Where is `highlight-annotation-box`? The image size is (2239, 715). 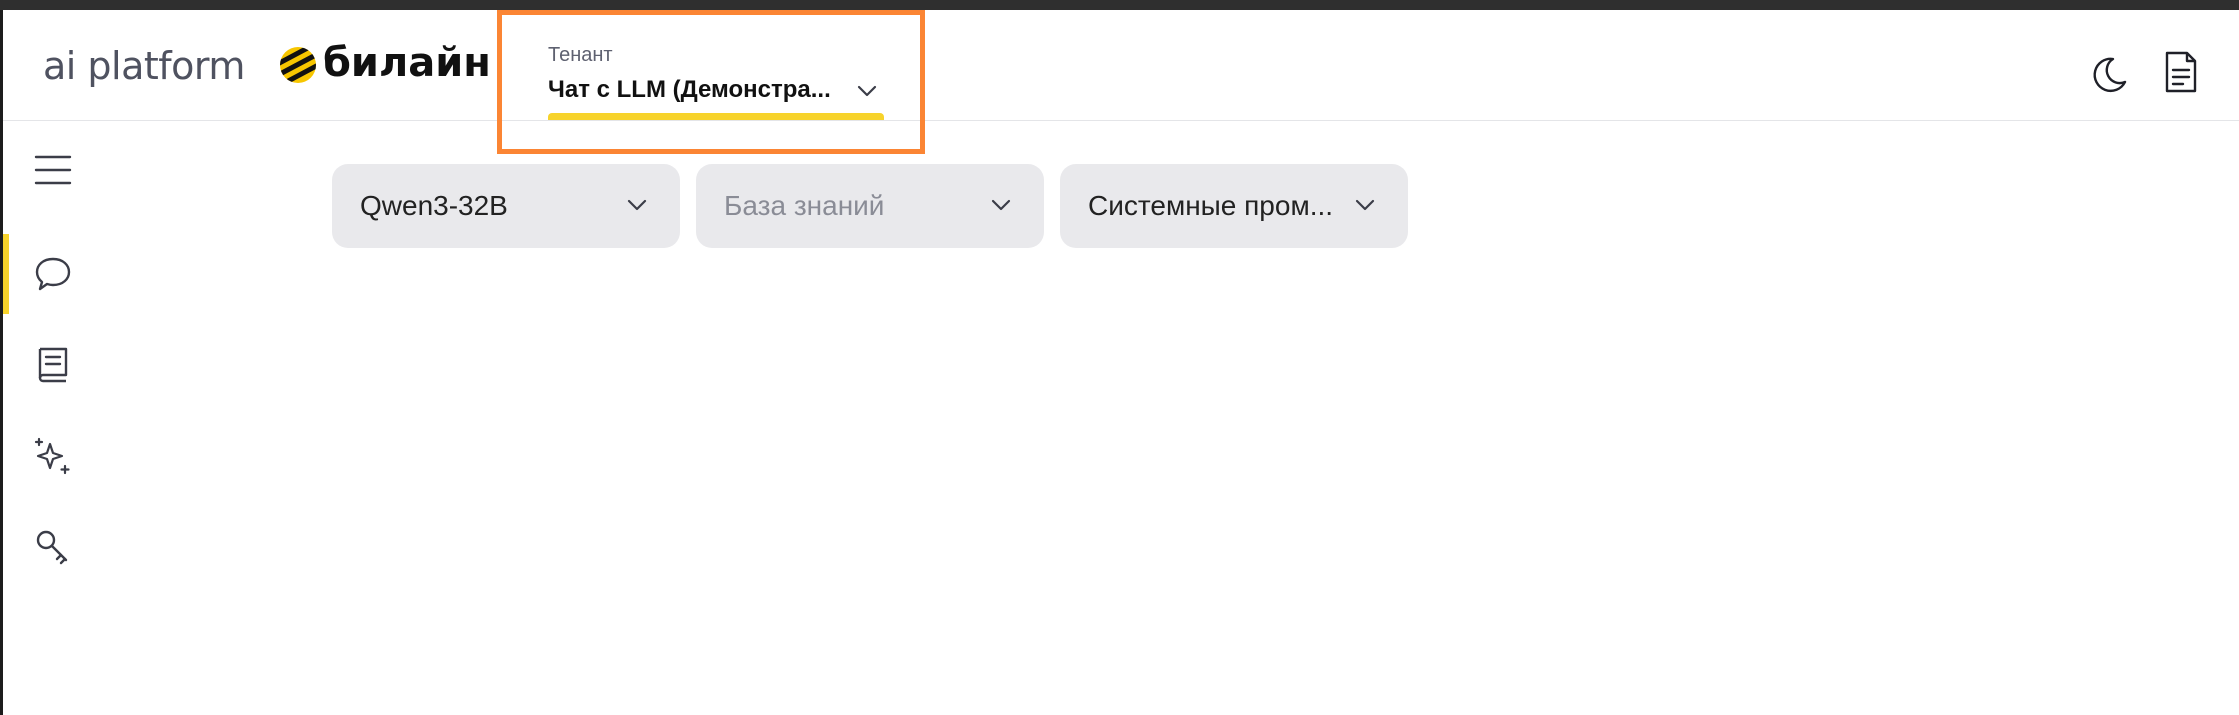 highlight-annotation-box is located at coordinates (711, 82).